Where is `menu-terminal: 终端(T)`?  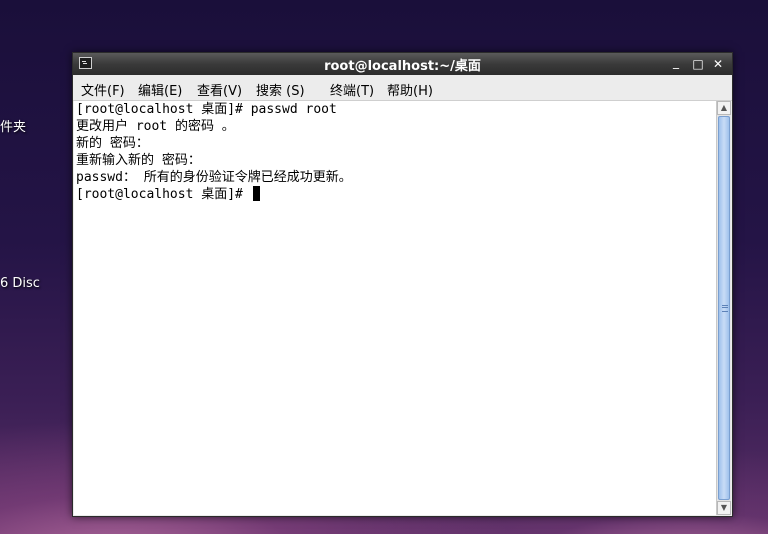 menu-terminal: 终端(T) is located at coordinates (352, 89).